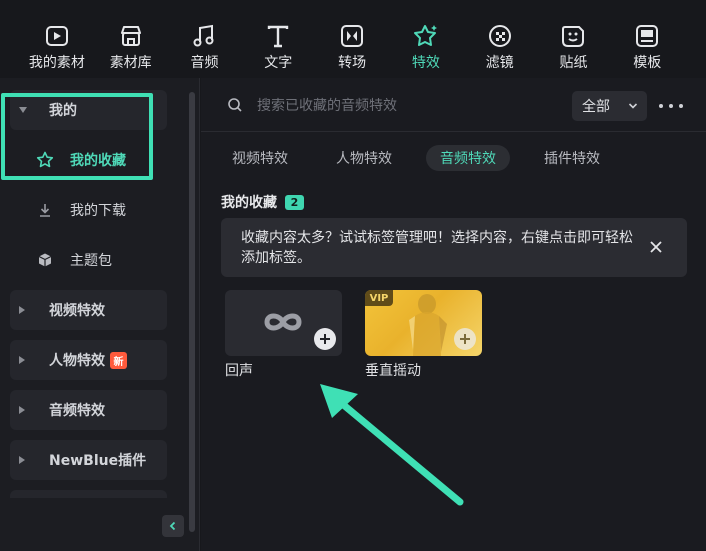 This screenshot has width=706, height=551. What do you see at coordinates (23, 110) in the screenshot?
I see `caret-down-icon` at bounding box center [23, 110].